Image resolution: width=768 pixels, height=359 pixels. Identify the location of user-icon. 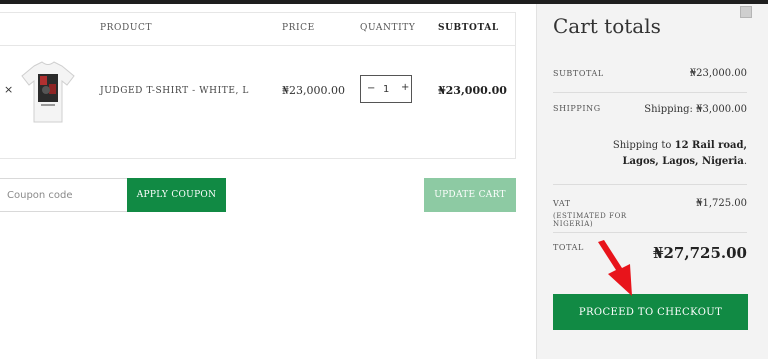
(746, 12).